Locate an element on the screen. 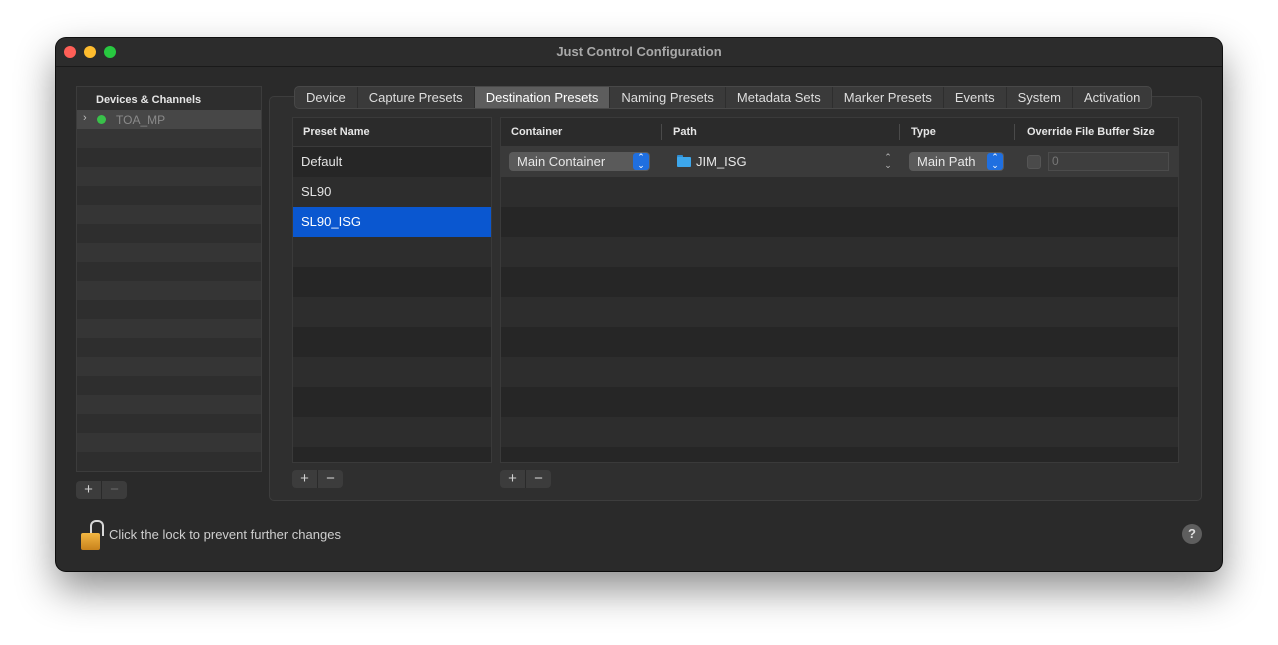 Image resolution: width=1278 pixels, height=645 pixels. device-name: TOA_MP is located at coordinates (141, 120).